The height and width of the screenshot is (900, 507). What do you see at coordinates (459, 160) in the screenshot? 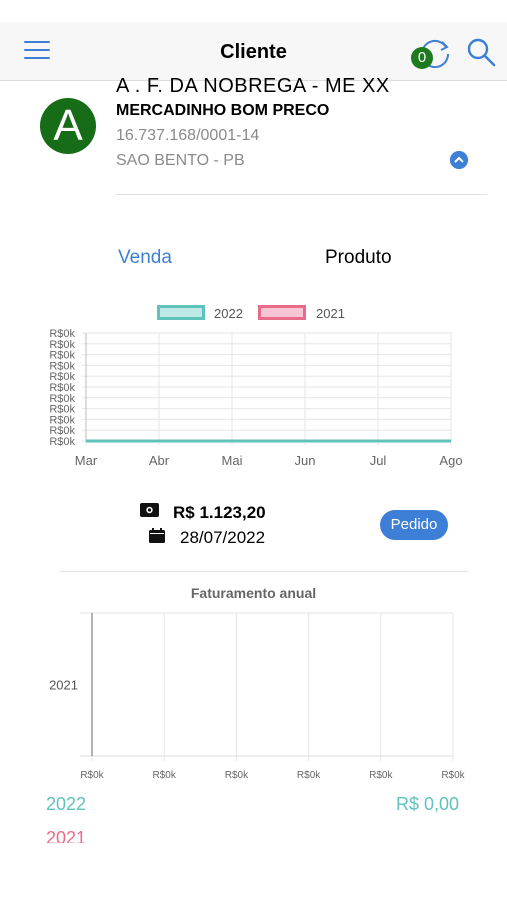
I see `chevron-up-icon` at bounding box center [459, 160].